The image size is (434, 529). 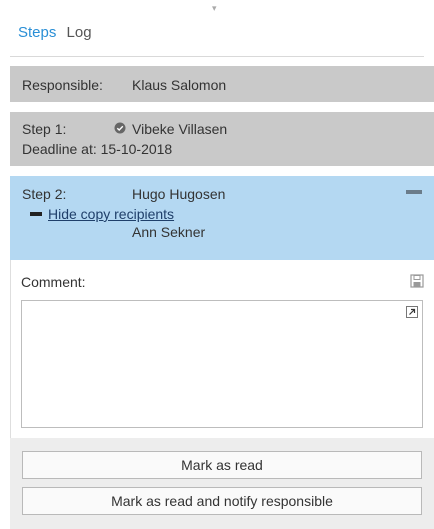 What do you see at coordinates (179, 85) in the screenshot?
I see `responsible-name: Klaus Salomon` at bounding box center [179, 85].